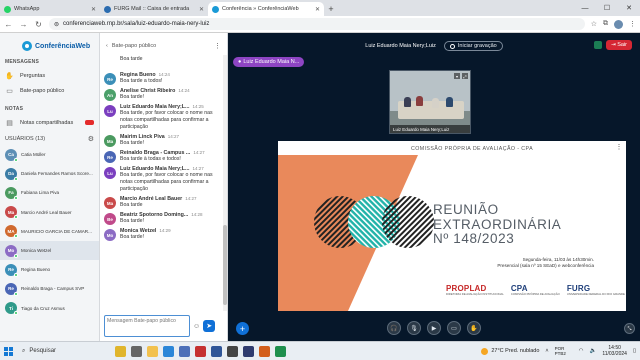  What do you see at coordinates (452, 46) in the screenshot?
I see `record-icon` at bounding box center [452, 46].